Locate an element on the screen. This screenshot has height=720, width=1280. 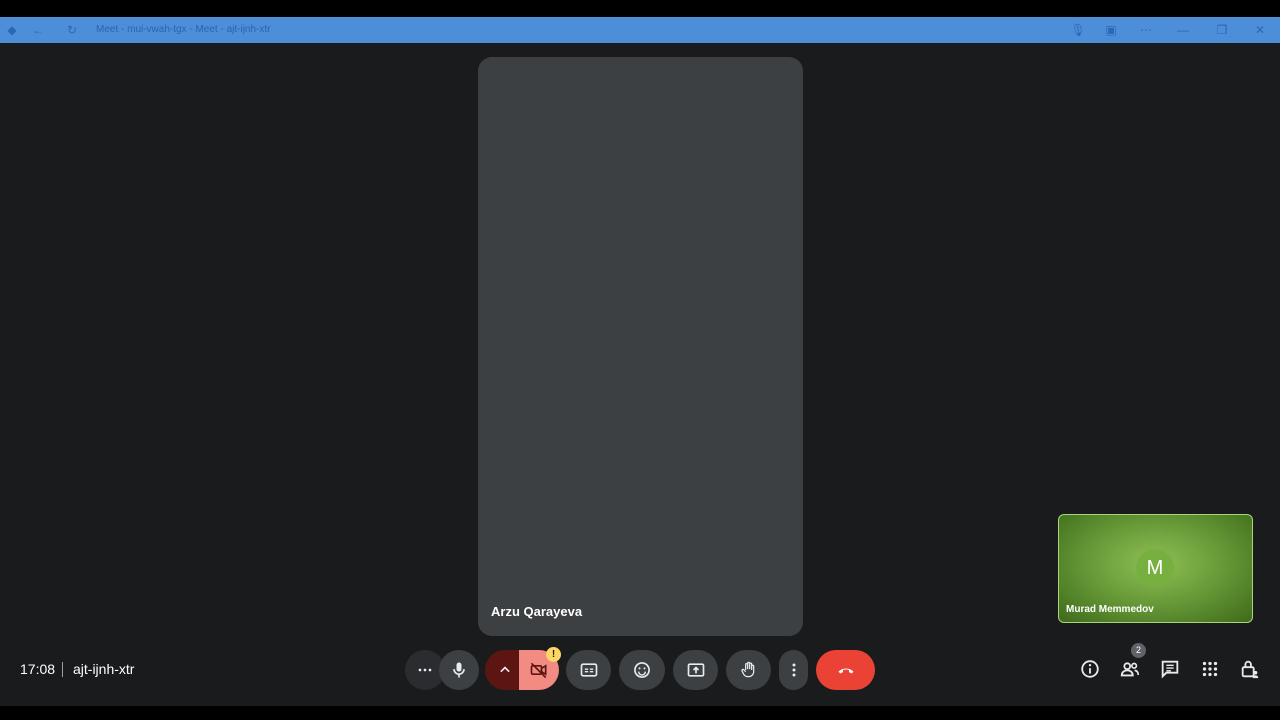
captions-icon is located at coordinates (588, 670).